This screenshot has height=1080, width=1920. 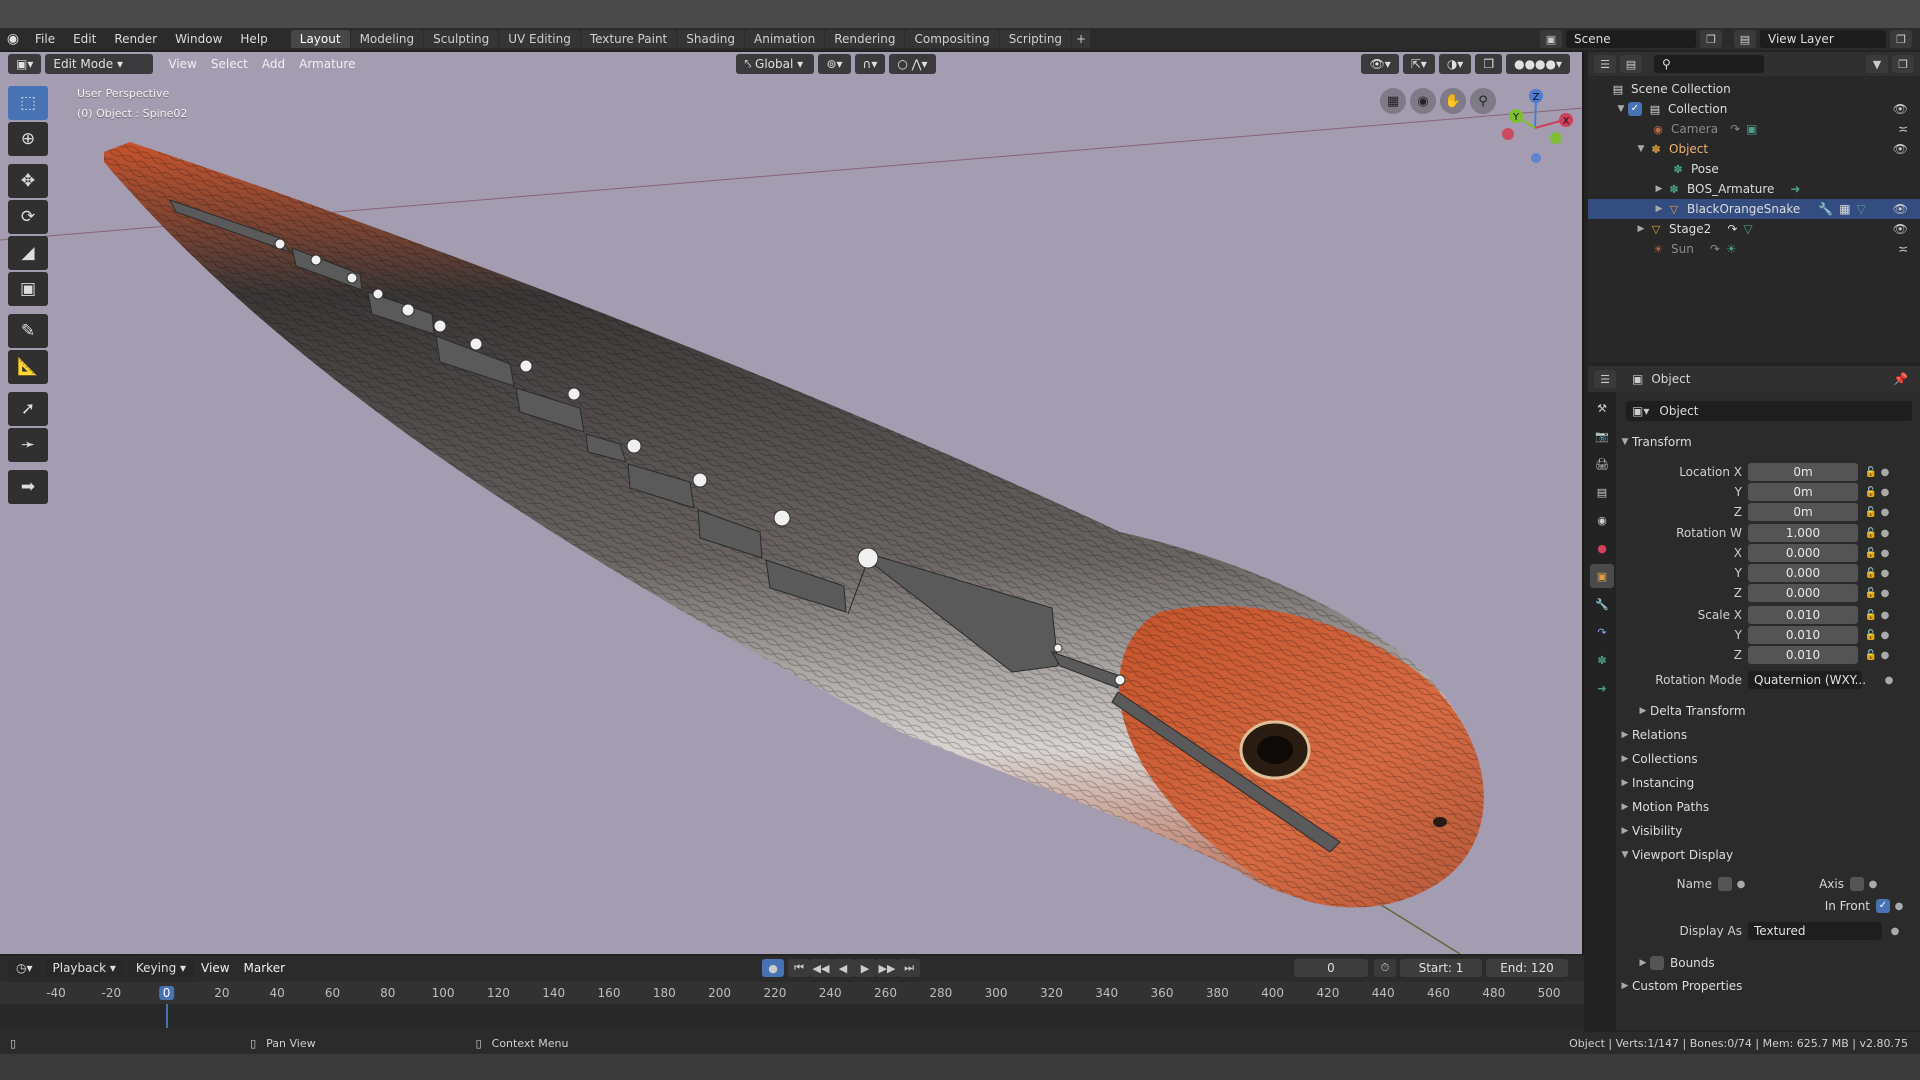 I want to click on zoom-icon: ⚲, so click(x=1483, y=101).